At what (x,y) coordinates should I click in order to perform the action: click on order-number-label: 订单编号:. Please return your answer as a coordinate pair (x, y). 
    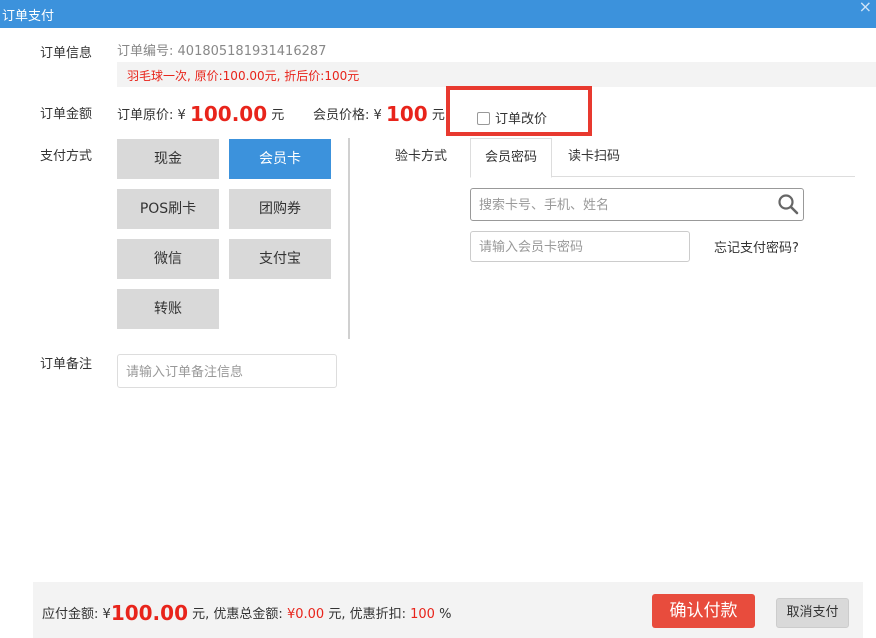
    Looking at the image, I should click on (145, 51).